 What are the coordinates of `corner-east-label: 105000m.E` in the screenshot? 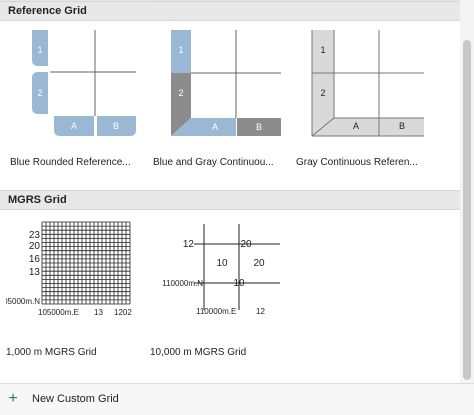 It's located at (58, 312).